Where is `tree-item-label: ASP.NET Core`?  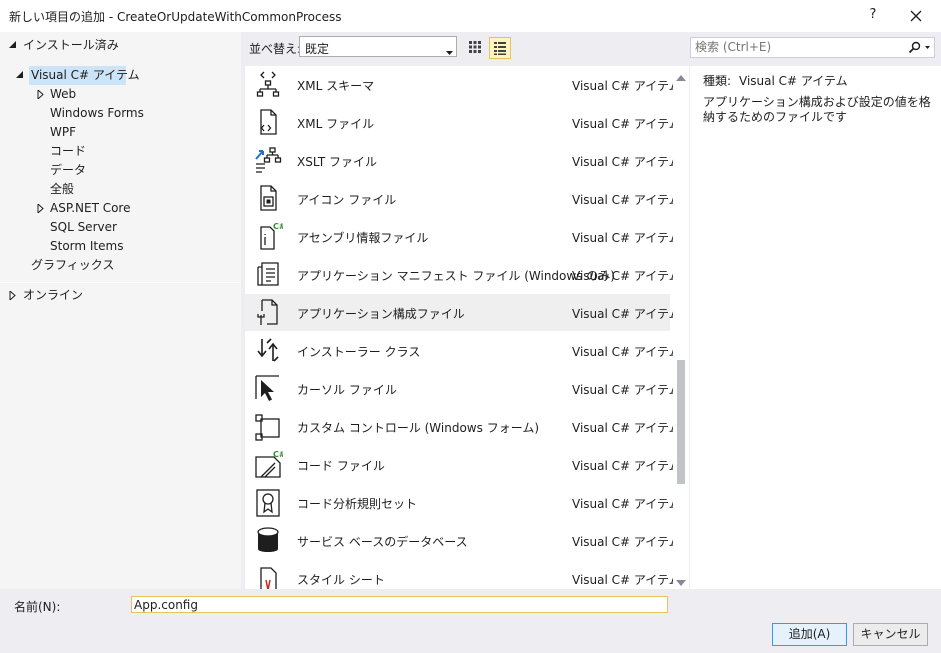 tree-item-label: ASP.NET Core is located at coordinates (90, 208).